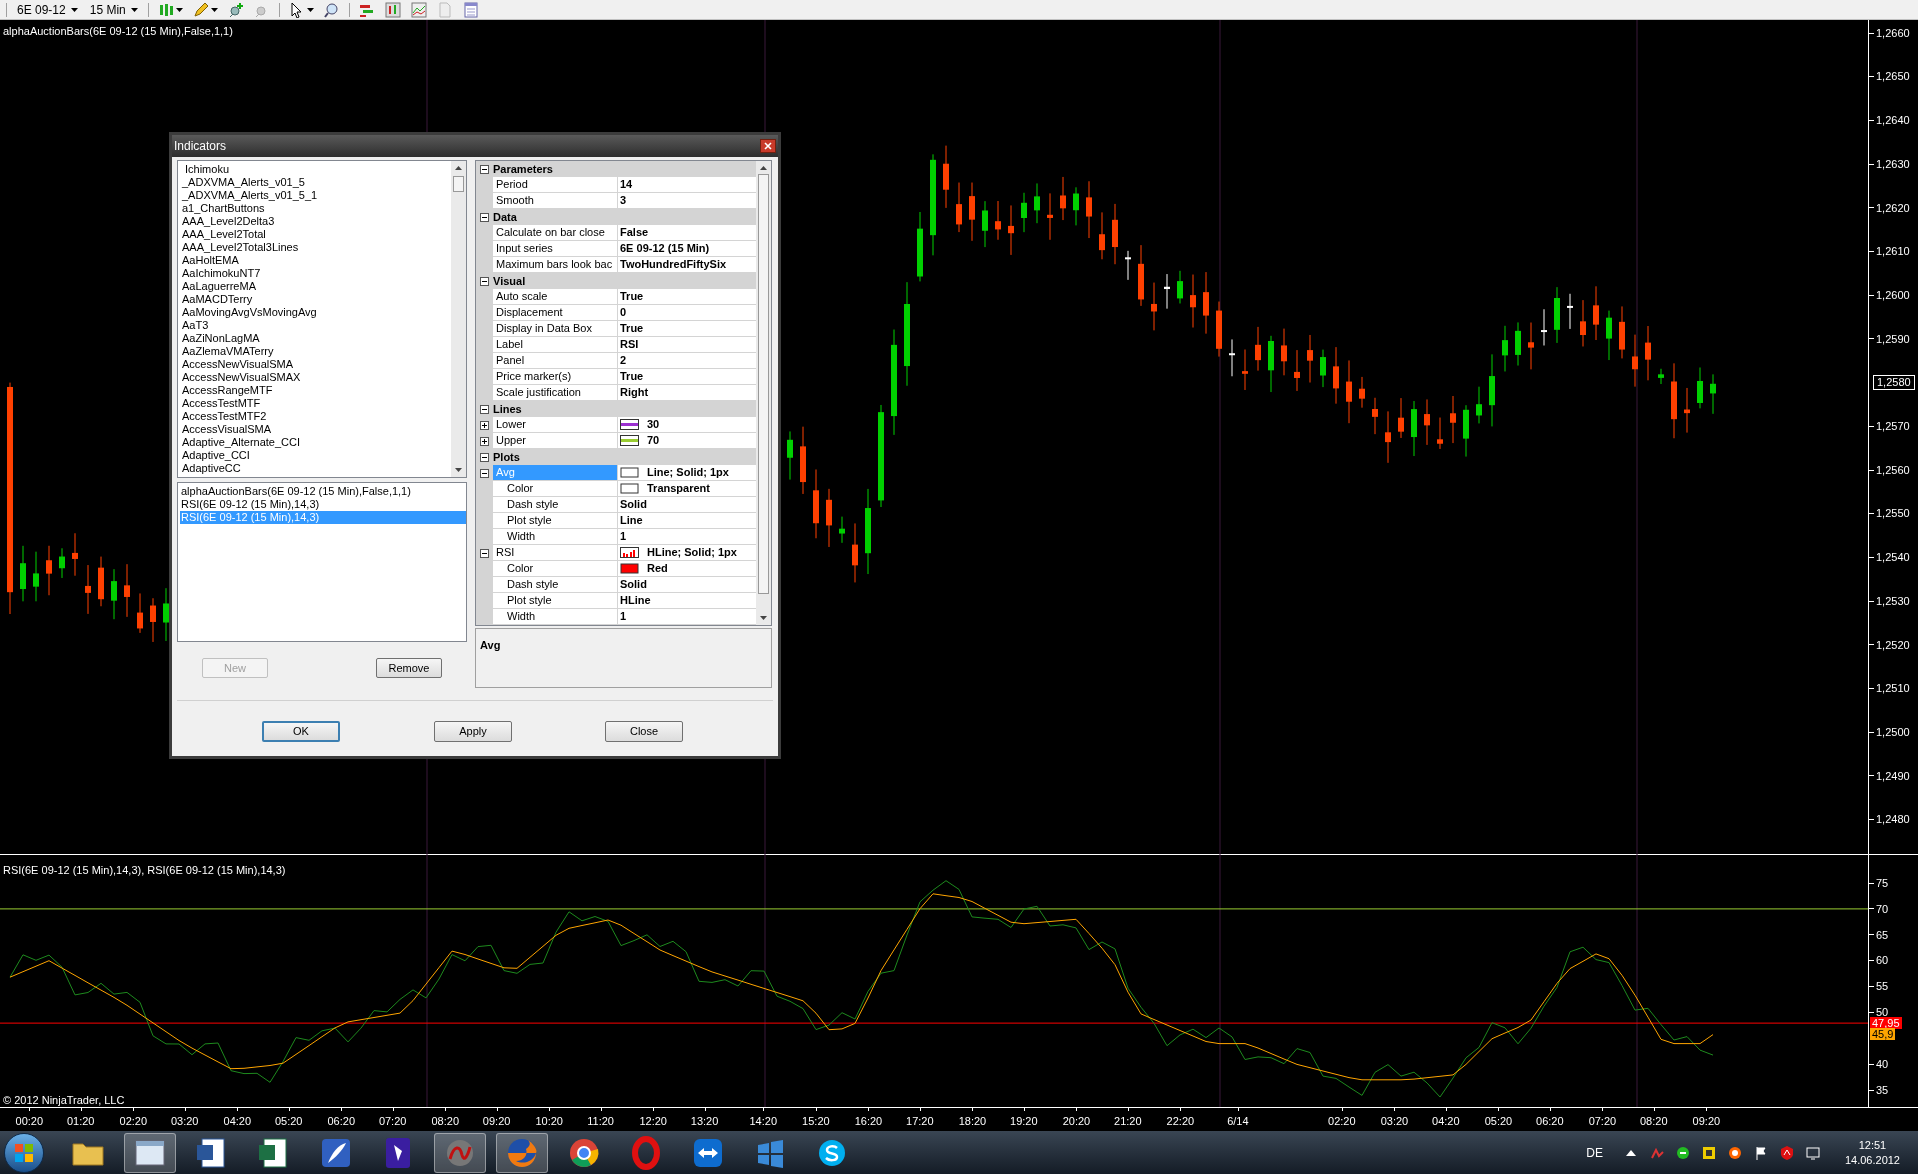 The image size is (1918, 1174). What do you see at coordinates (688, 473) in the screenshot?
I see `property-value: Line; Solid; 1px` at bounding box center [688, 473].